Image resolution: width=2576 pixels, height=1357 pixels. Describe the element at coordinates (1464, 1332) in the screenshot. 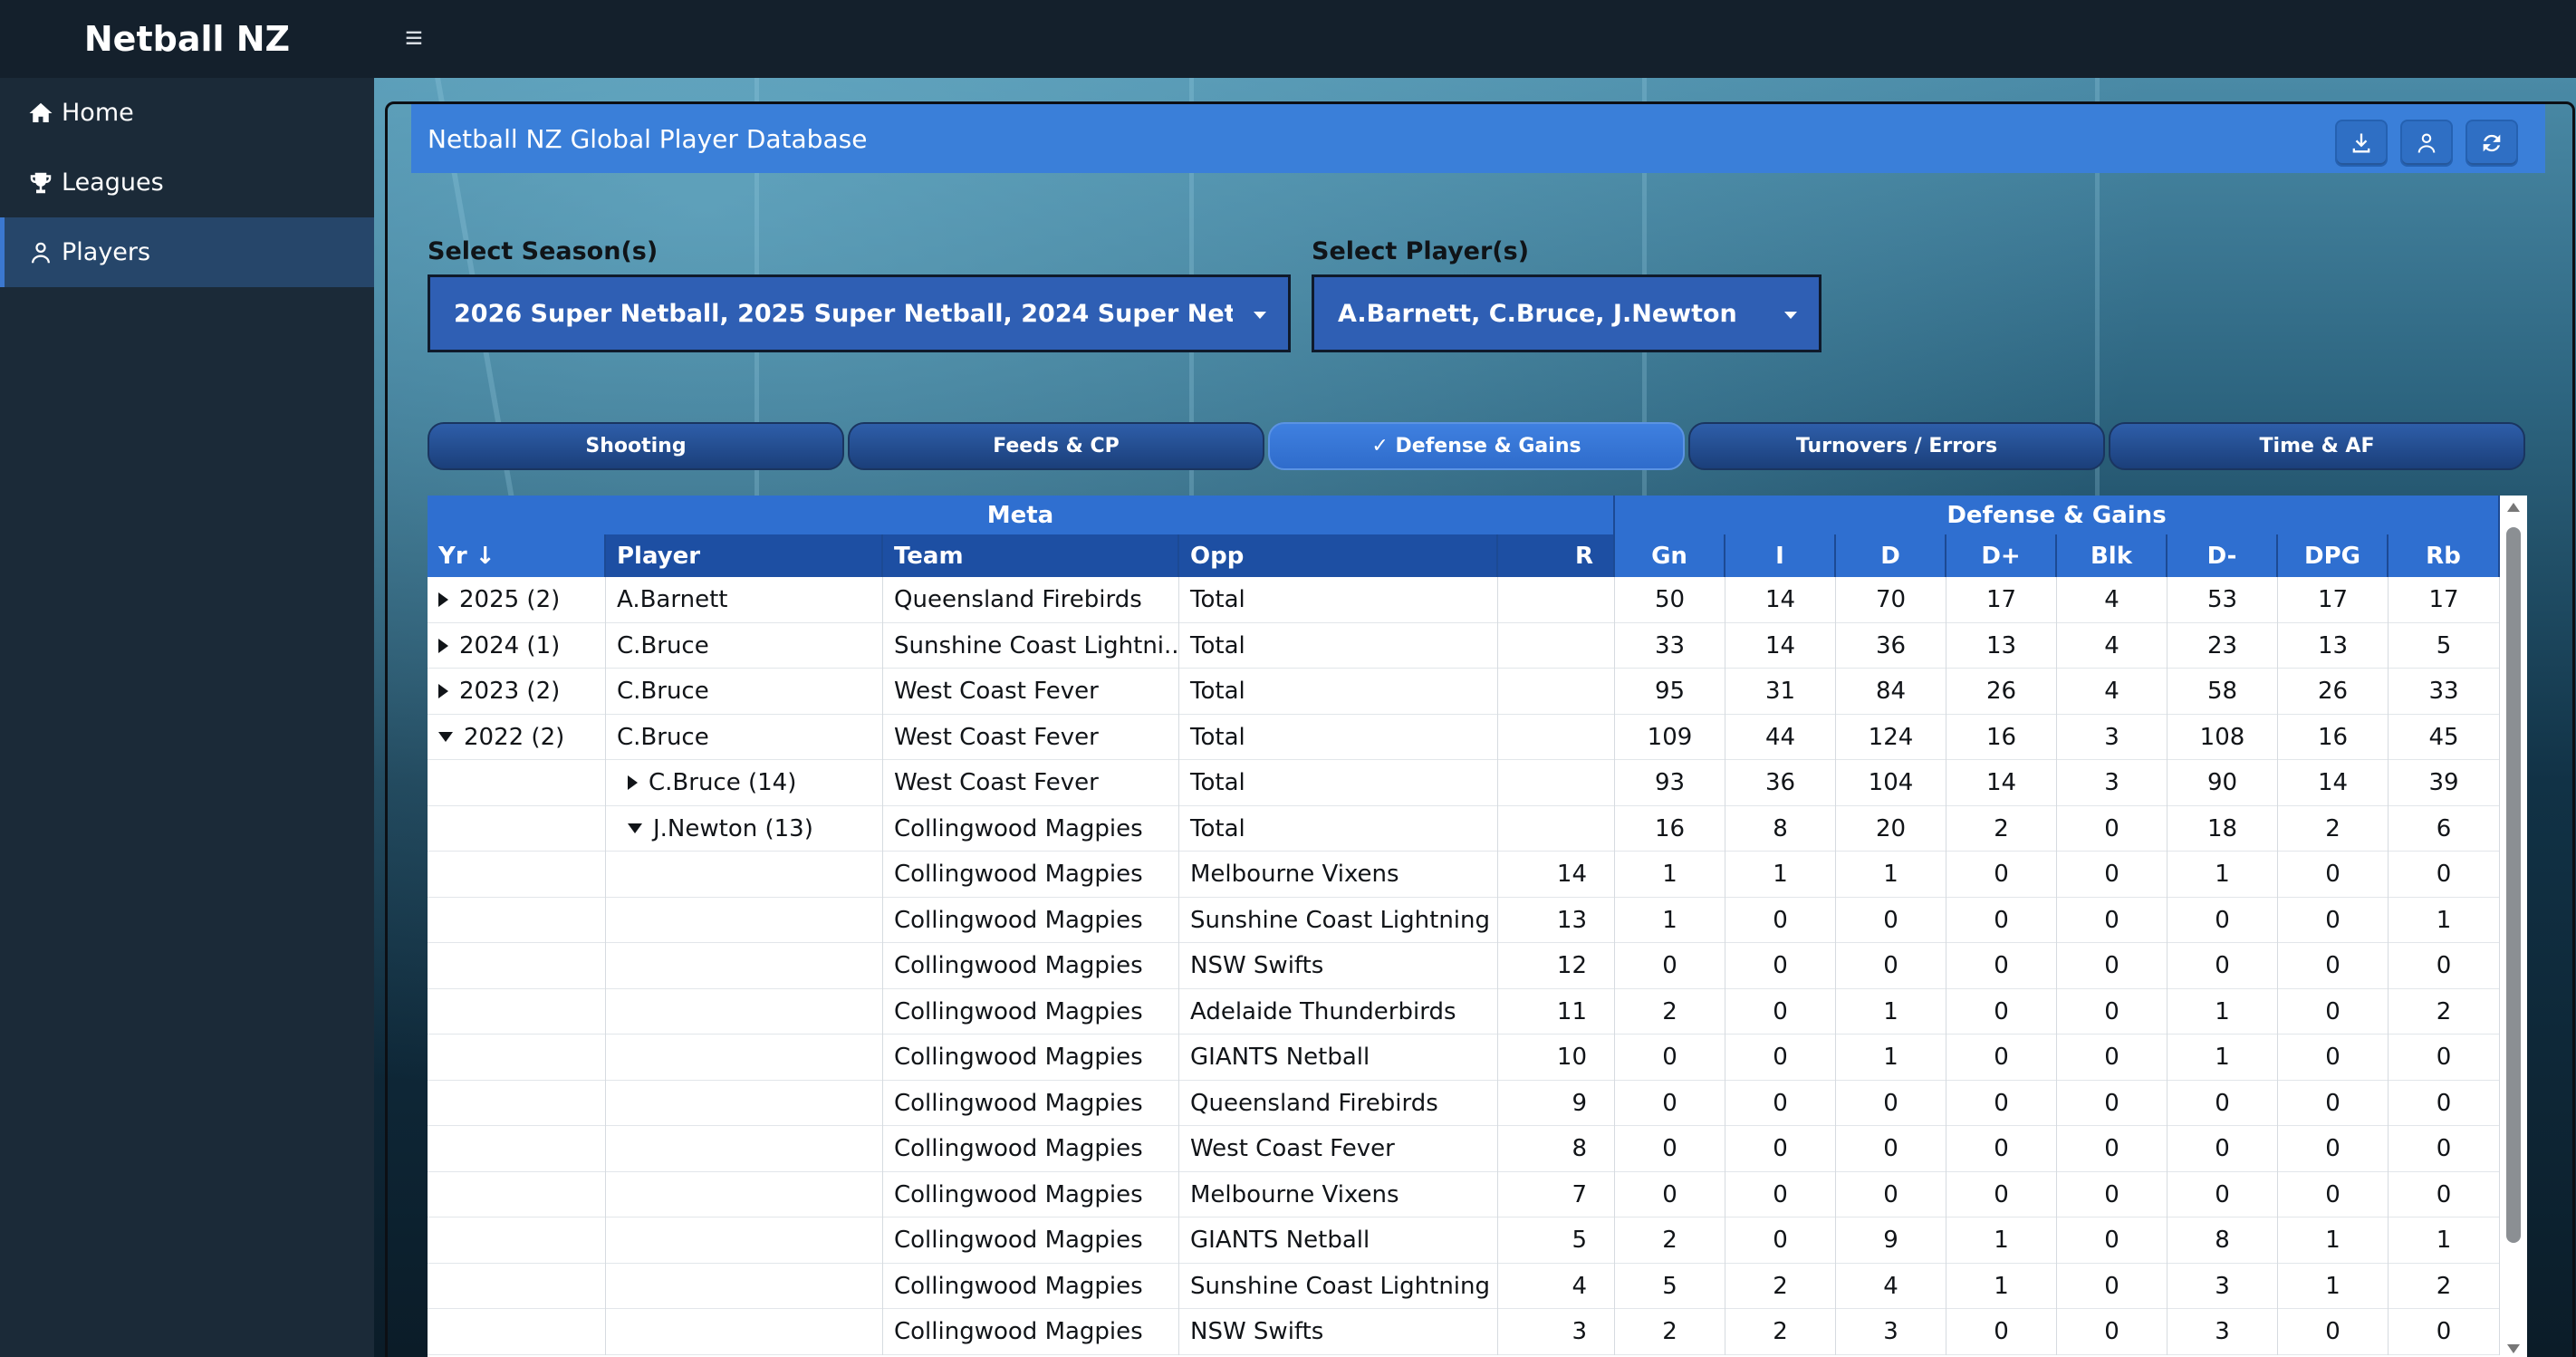

I see `table-row: Collingwood Magpies NSW Swifts 3 2 2 3 0 0 3 0 0` at that location.